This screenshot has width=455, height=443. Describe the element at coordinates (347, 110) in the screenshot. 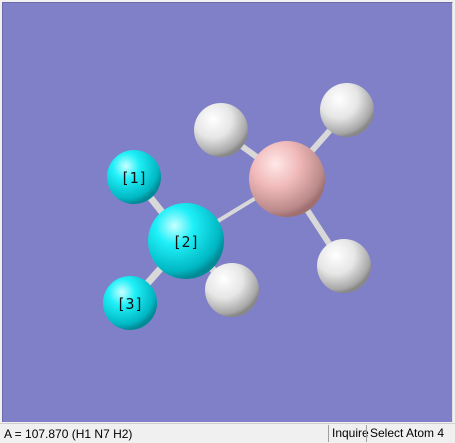

I see `atom-h-topright` at that location.